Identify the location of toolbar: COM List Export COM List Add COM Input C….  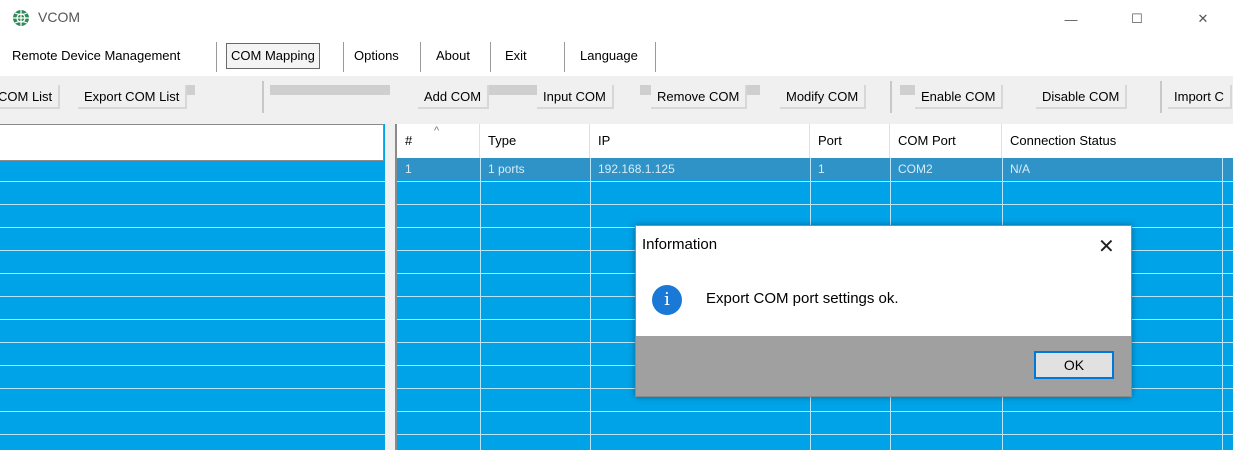
(616, 98).